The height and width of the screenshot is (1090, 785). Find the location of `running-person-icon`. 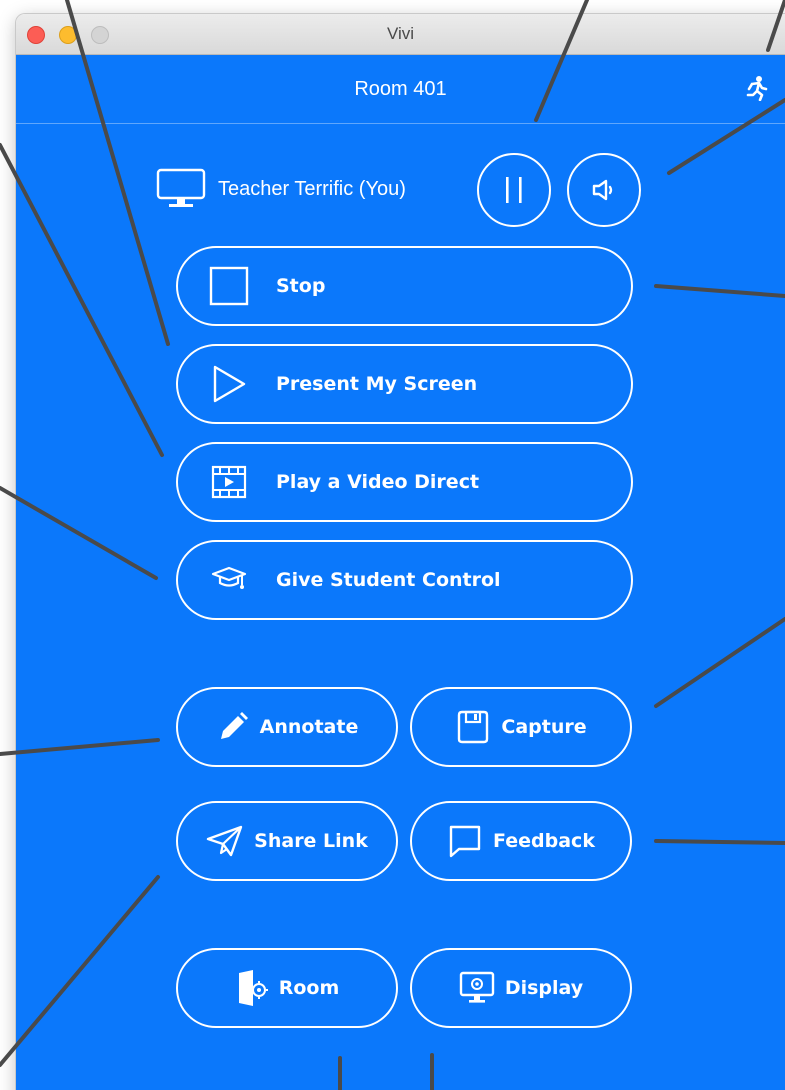

running-person-icon is located at coordinates (757, 88).